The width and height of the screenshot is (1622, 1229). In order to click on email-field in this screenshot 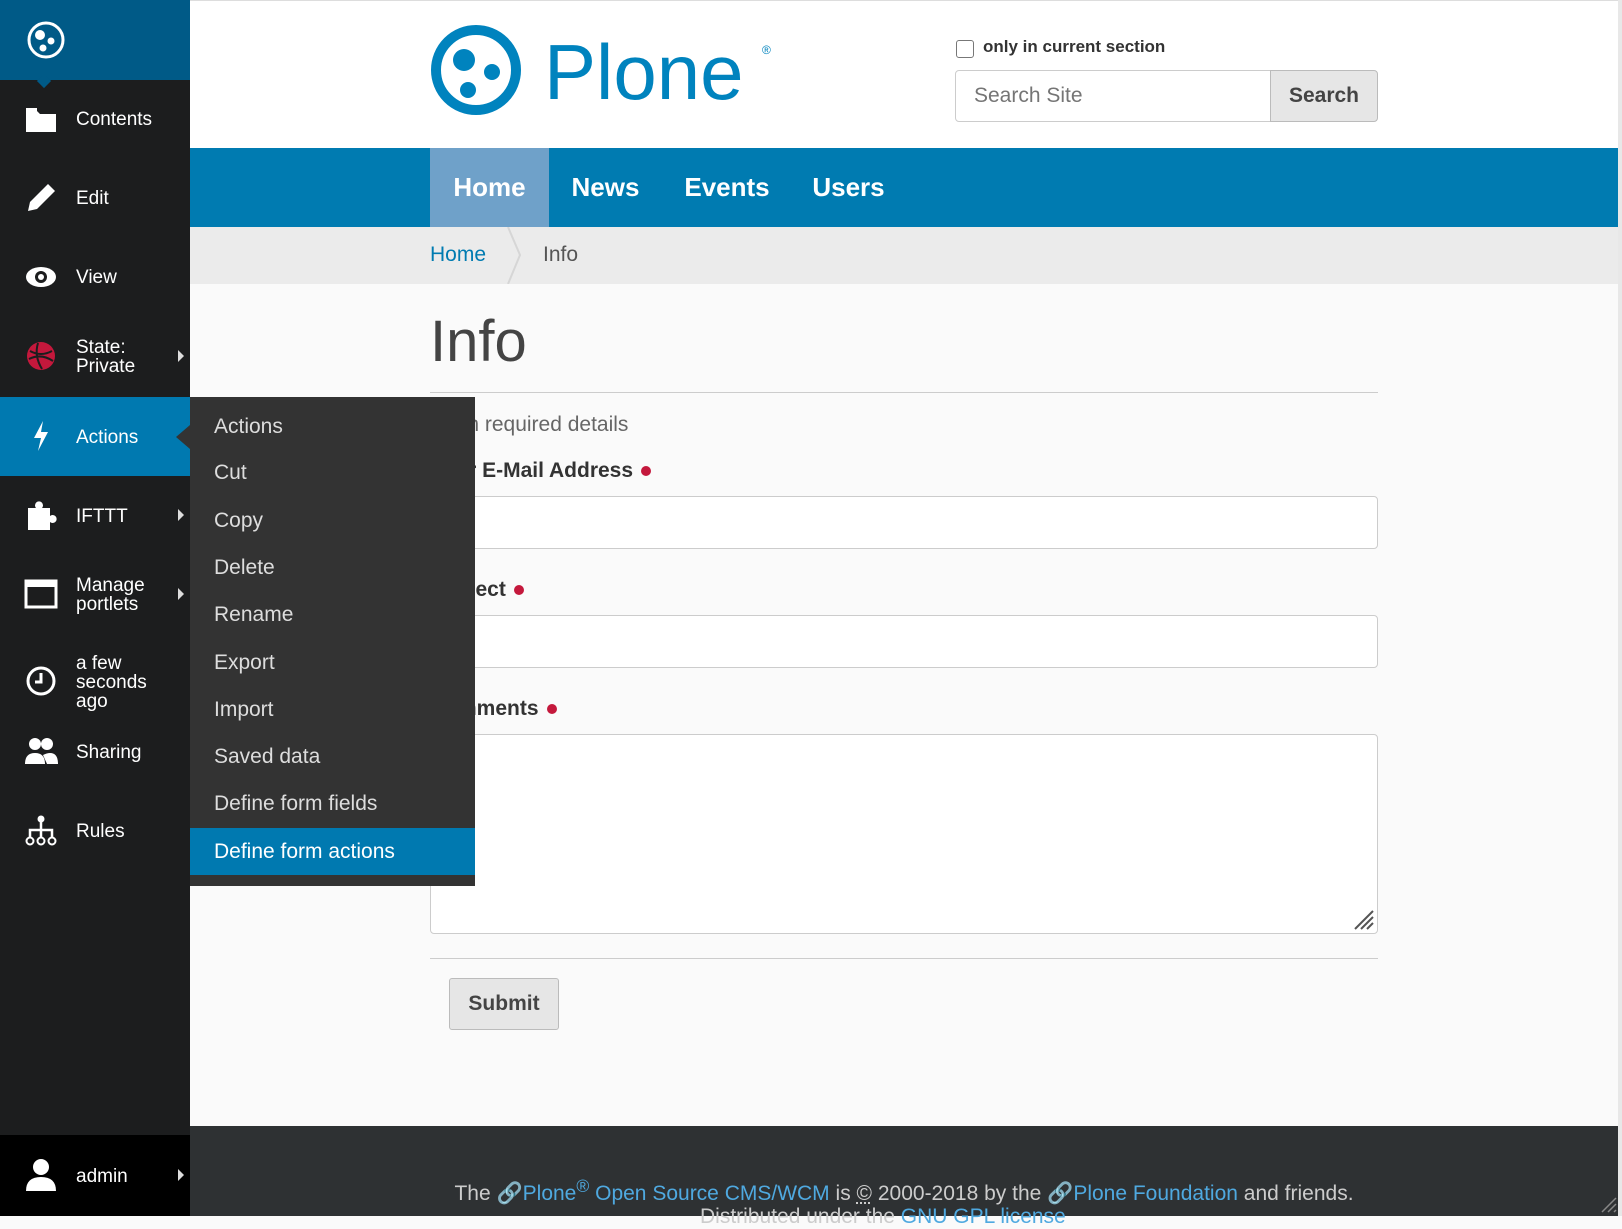, I will do `click(904, 522)`.